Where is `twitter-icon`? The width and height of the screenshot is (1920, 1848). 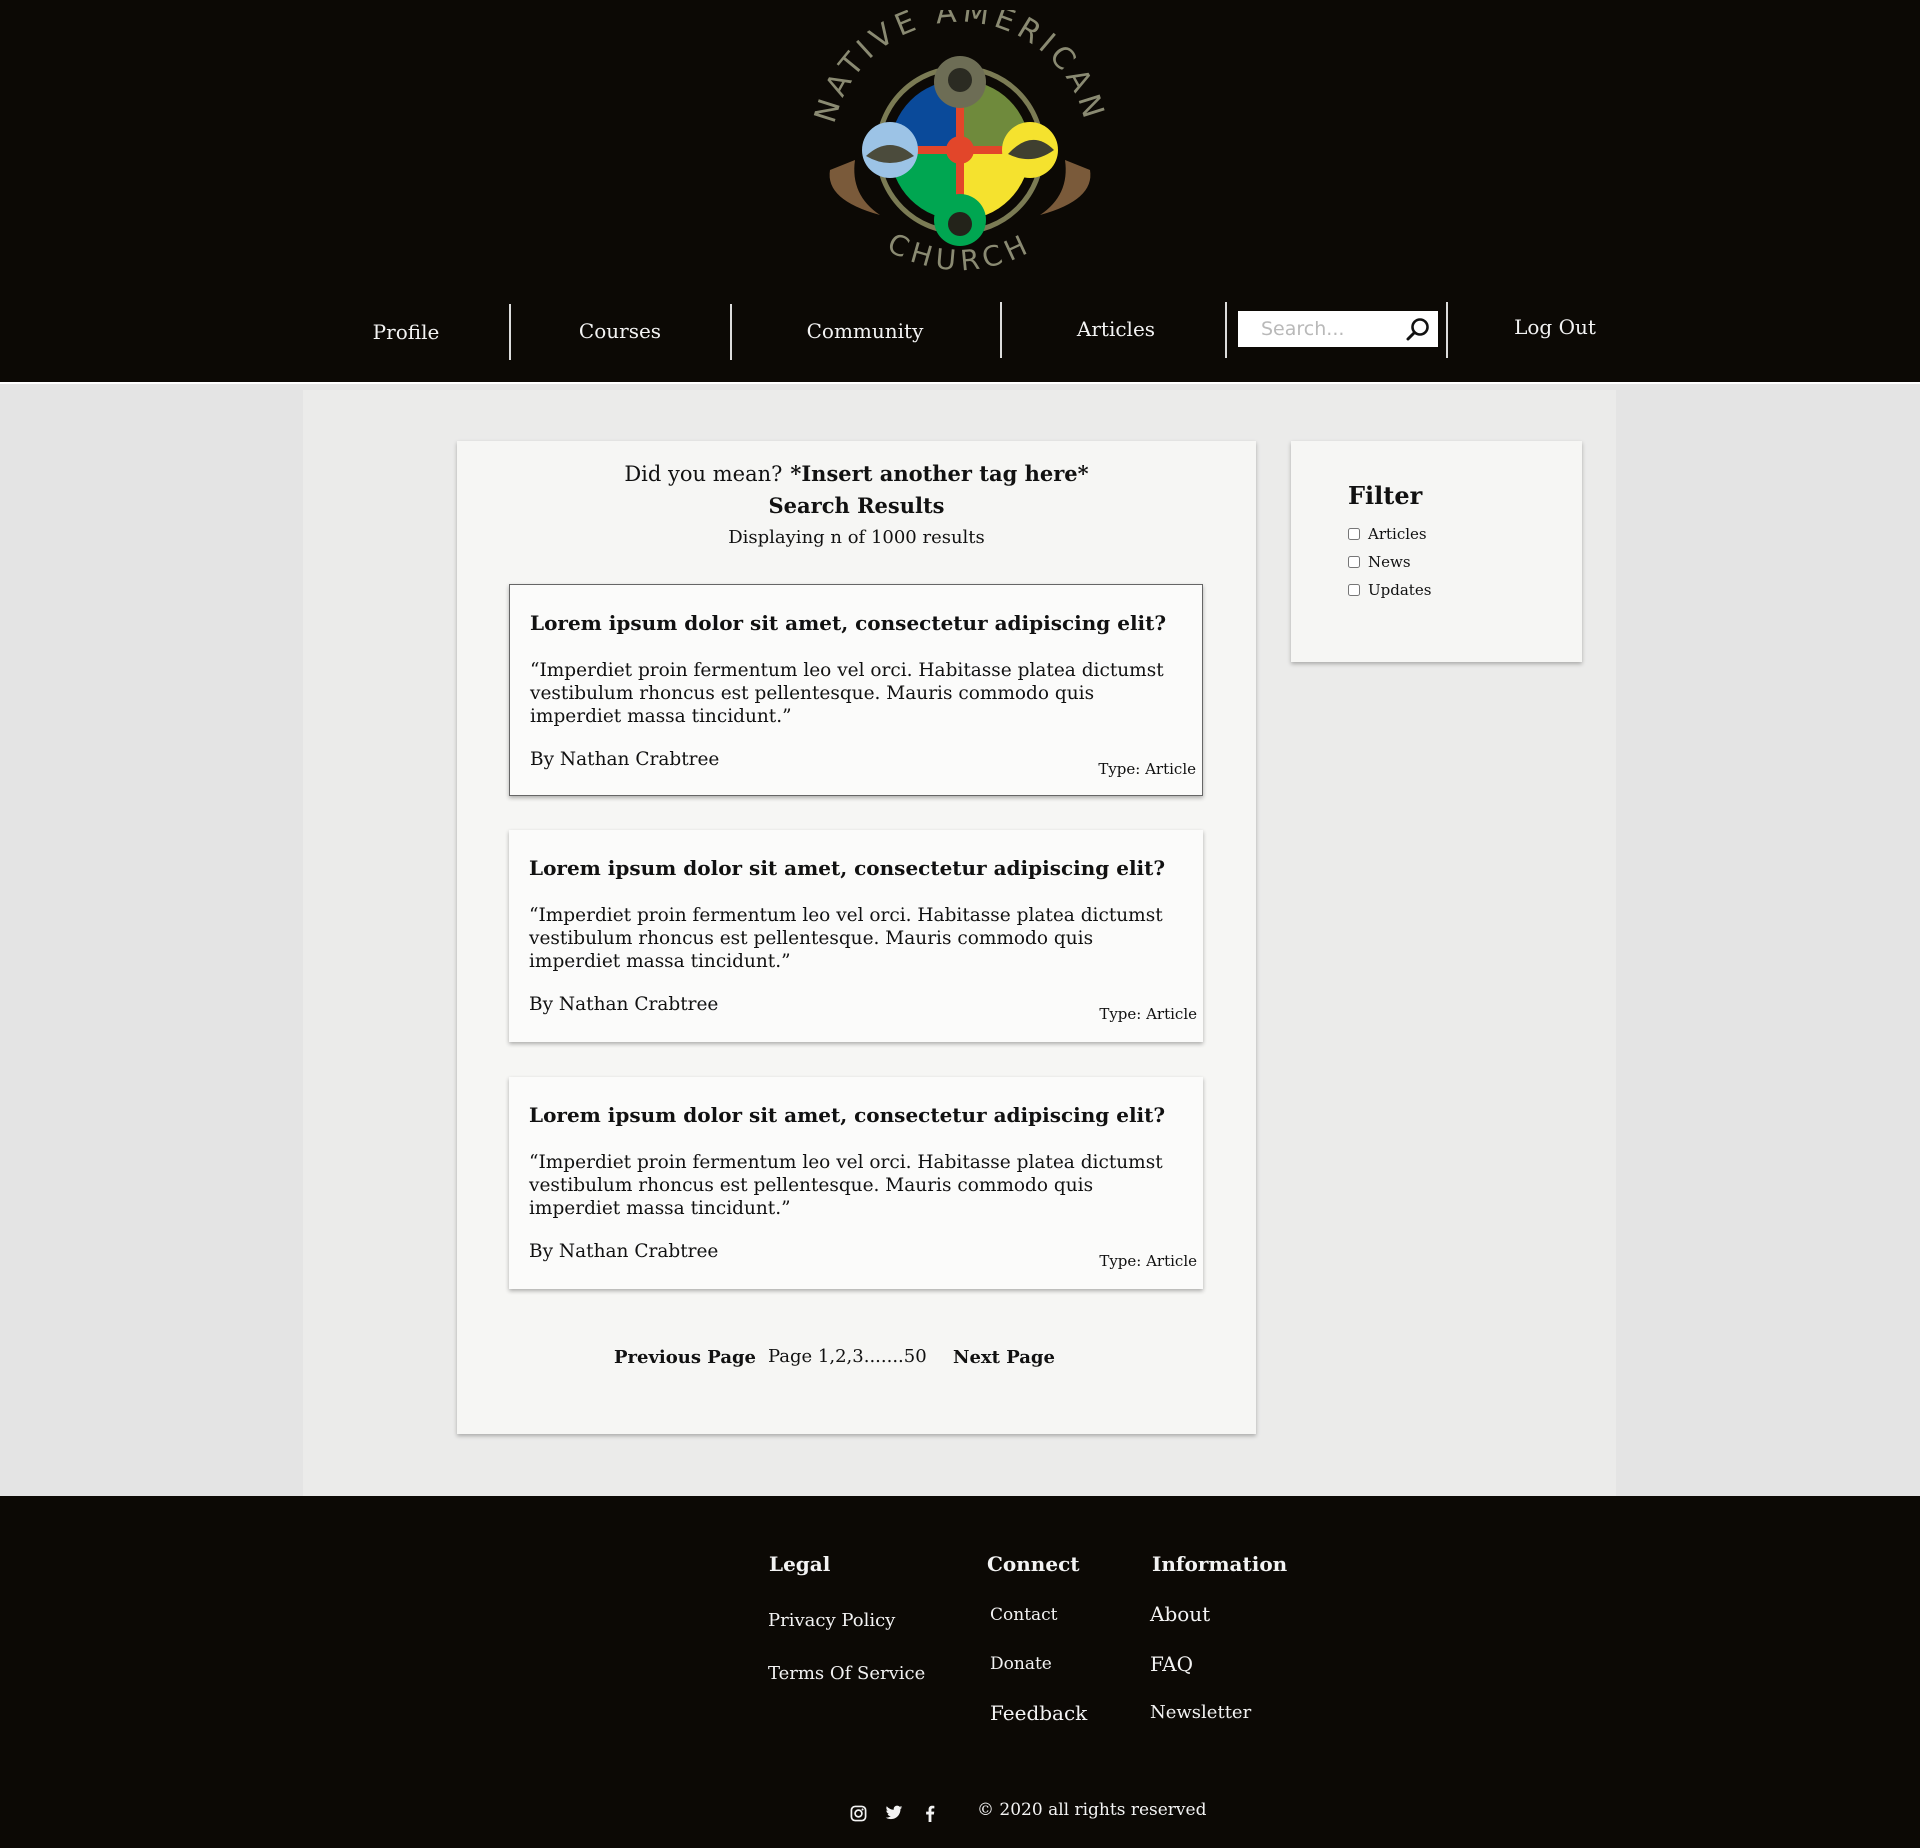 twitter-icon is located at coordinates (894, 1812).